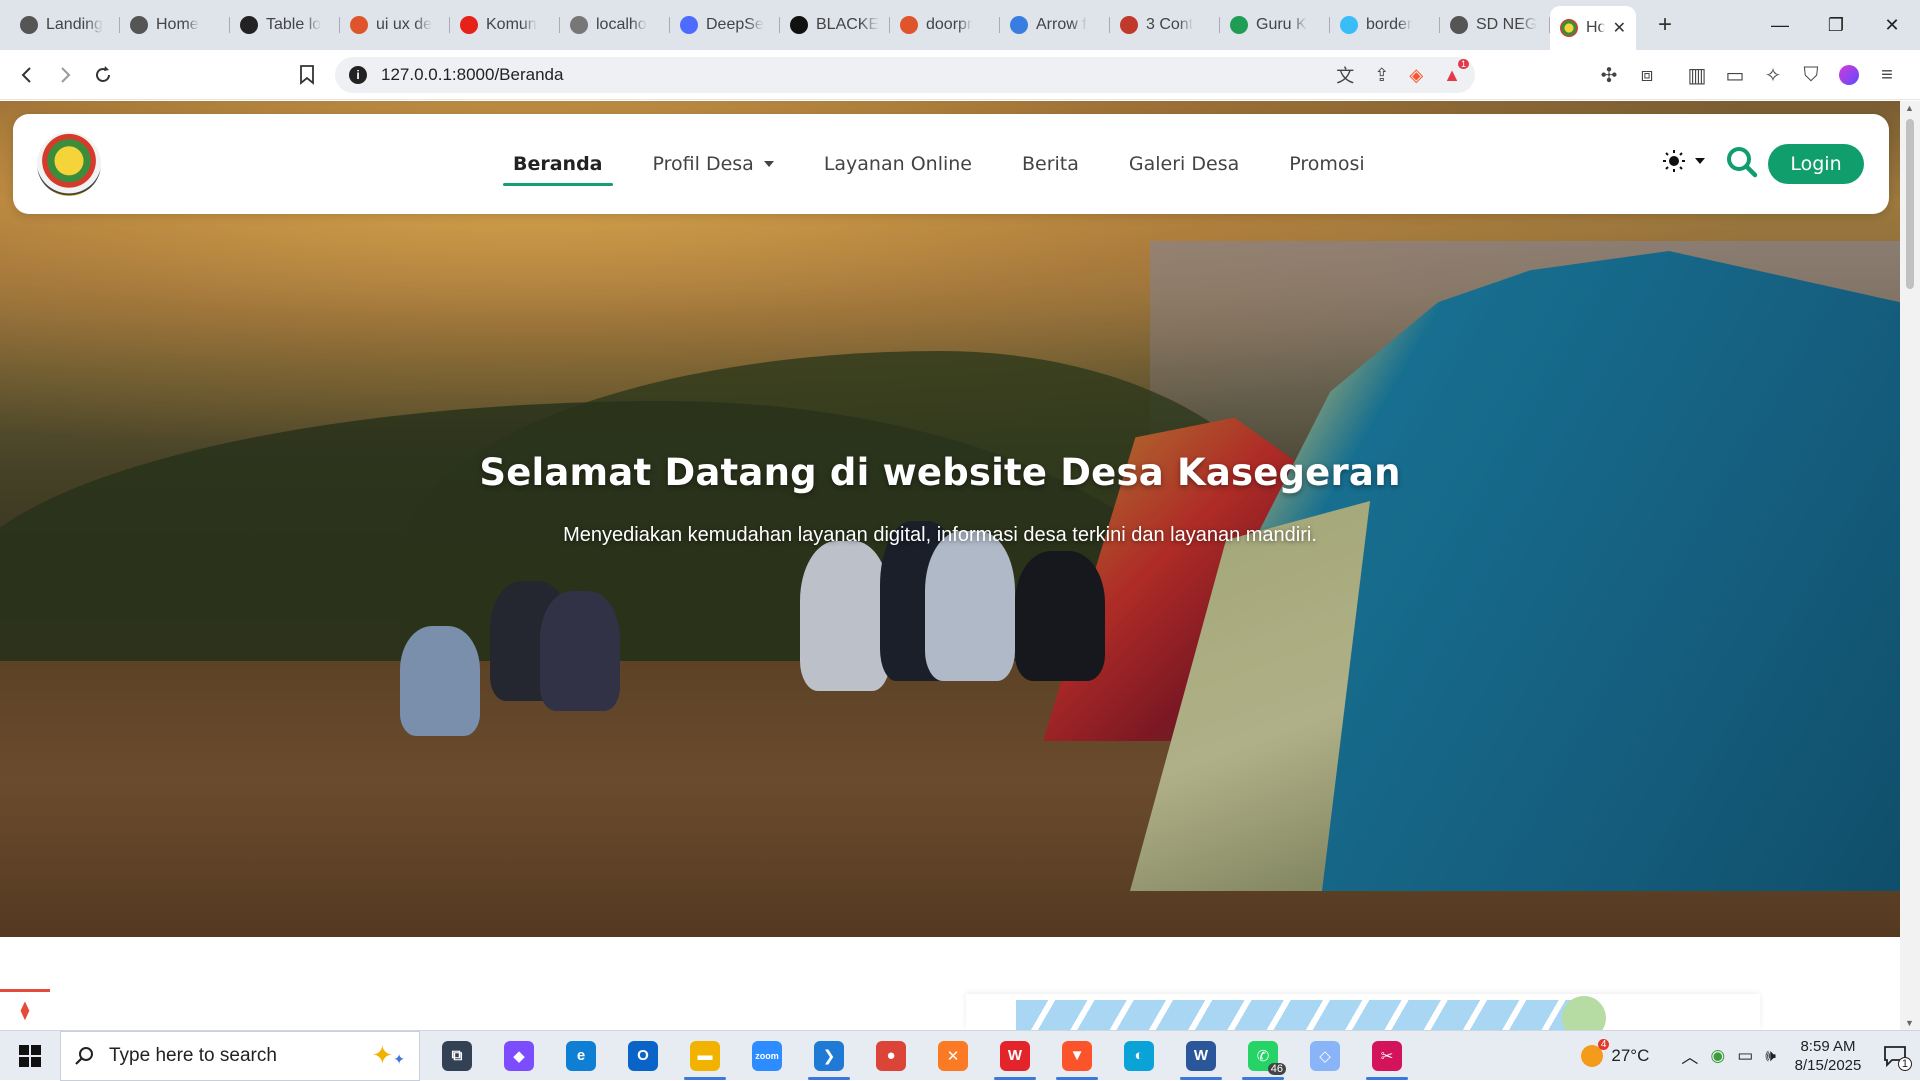  I want to click on laravel-debugbar-icon: ⧫, so click(25, 1009).